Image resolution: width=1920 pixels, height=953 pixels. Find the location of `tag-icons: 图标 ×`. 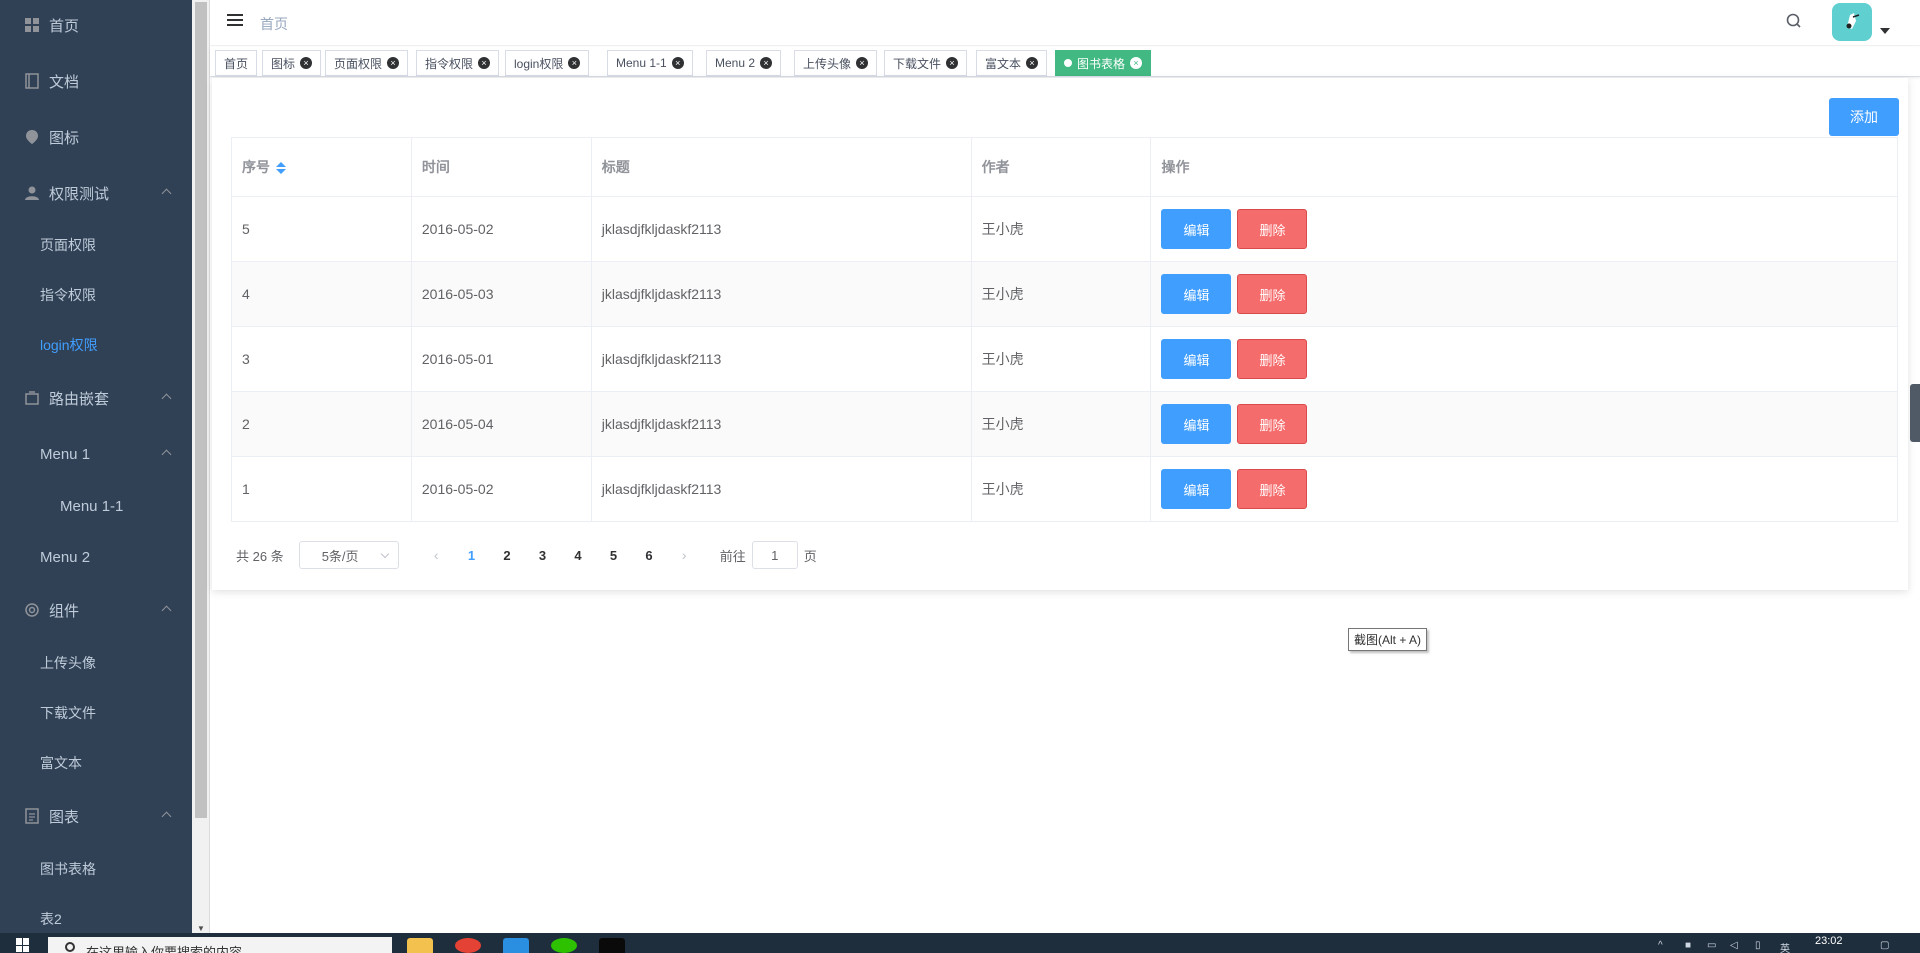

tag-icons: 图标 × is located at coordinates (292, 63).